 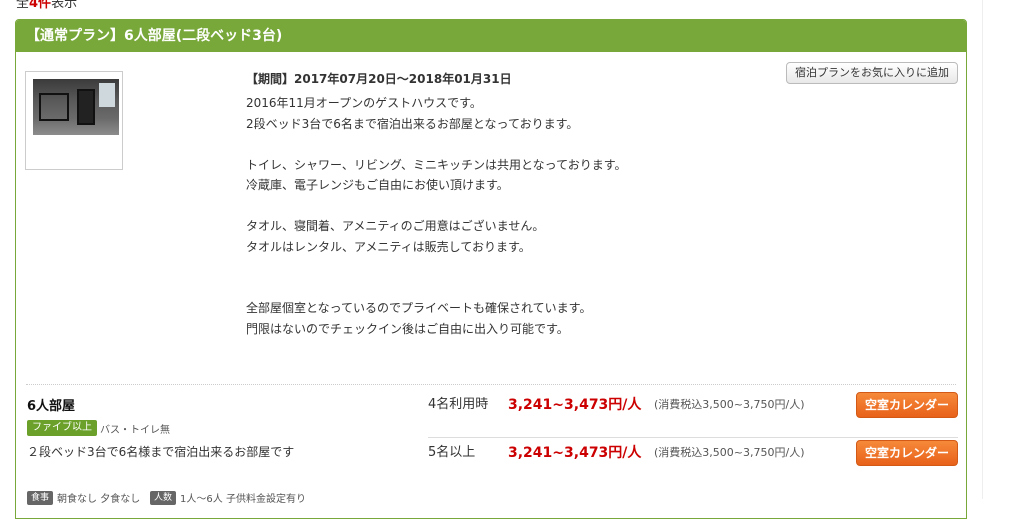 What do you see at coordinates (395, 226) in the screenshot?
I see `desc-line: タオル、寝間着、アメニティのご用意はございません。` at bounding box center [395, 226].